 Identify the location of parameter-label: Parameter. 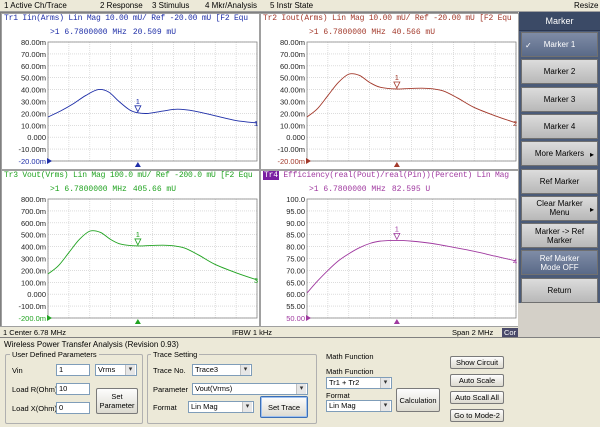
(171, 389).